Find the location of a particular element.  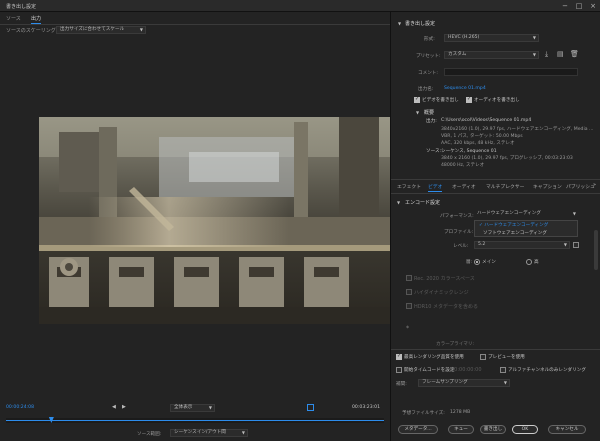

performance-option-software: ソフトウェアエンコーディング is located at coordinates (515, 233).